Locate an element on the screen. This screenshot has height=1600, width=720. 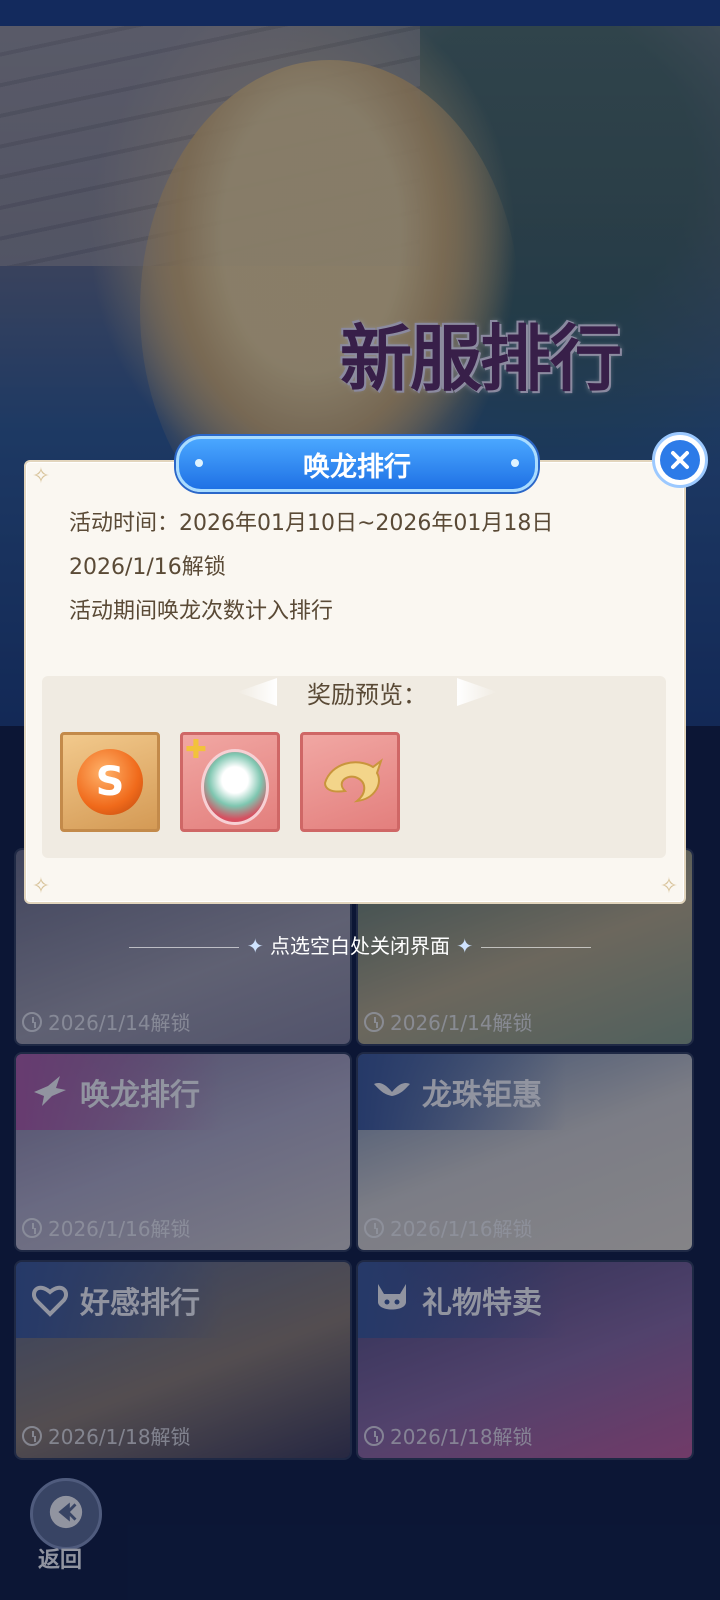
dragon-orb-icon: S is located at coordinates (110, 782).